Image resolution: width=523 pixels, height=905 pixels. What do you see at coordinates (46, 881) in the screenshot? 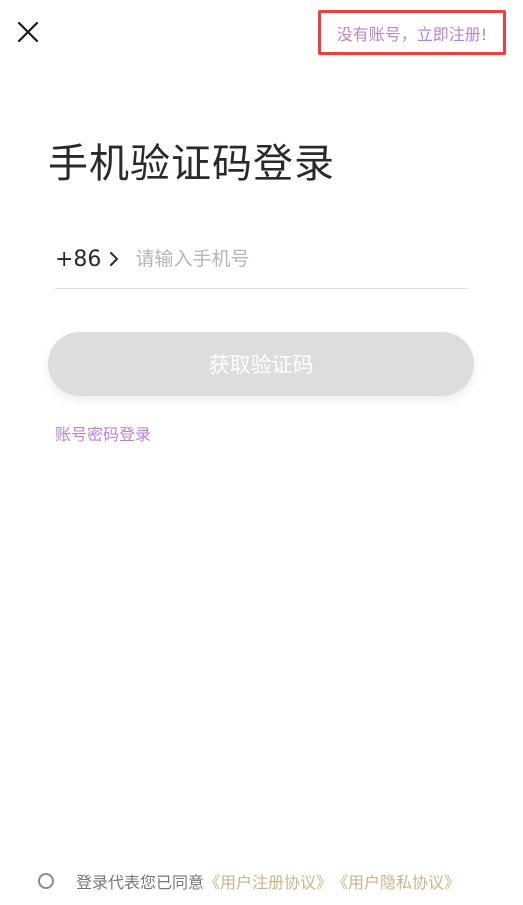
I see `agree-radio` at bounding box center [46, 881].